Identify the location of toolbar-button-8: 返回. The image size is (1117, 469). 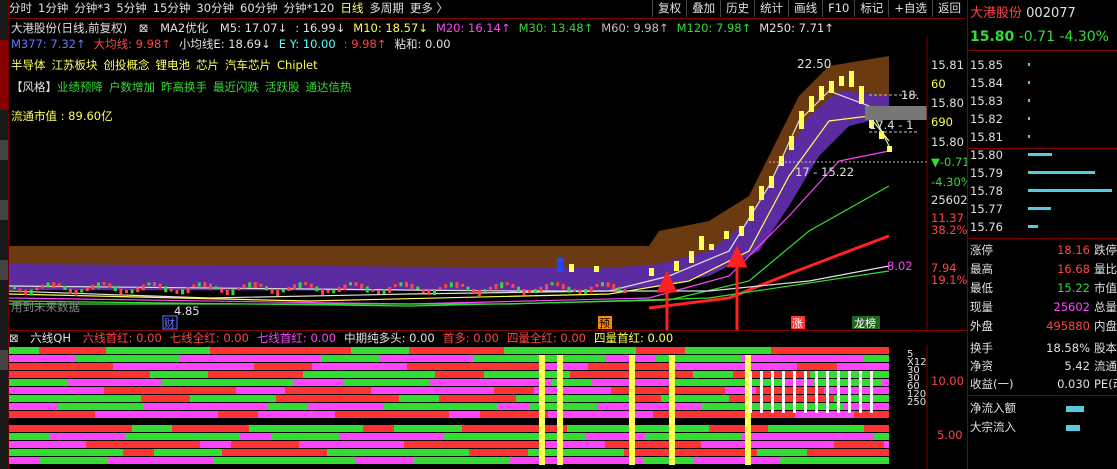
(949, 8).